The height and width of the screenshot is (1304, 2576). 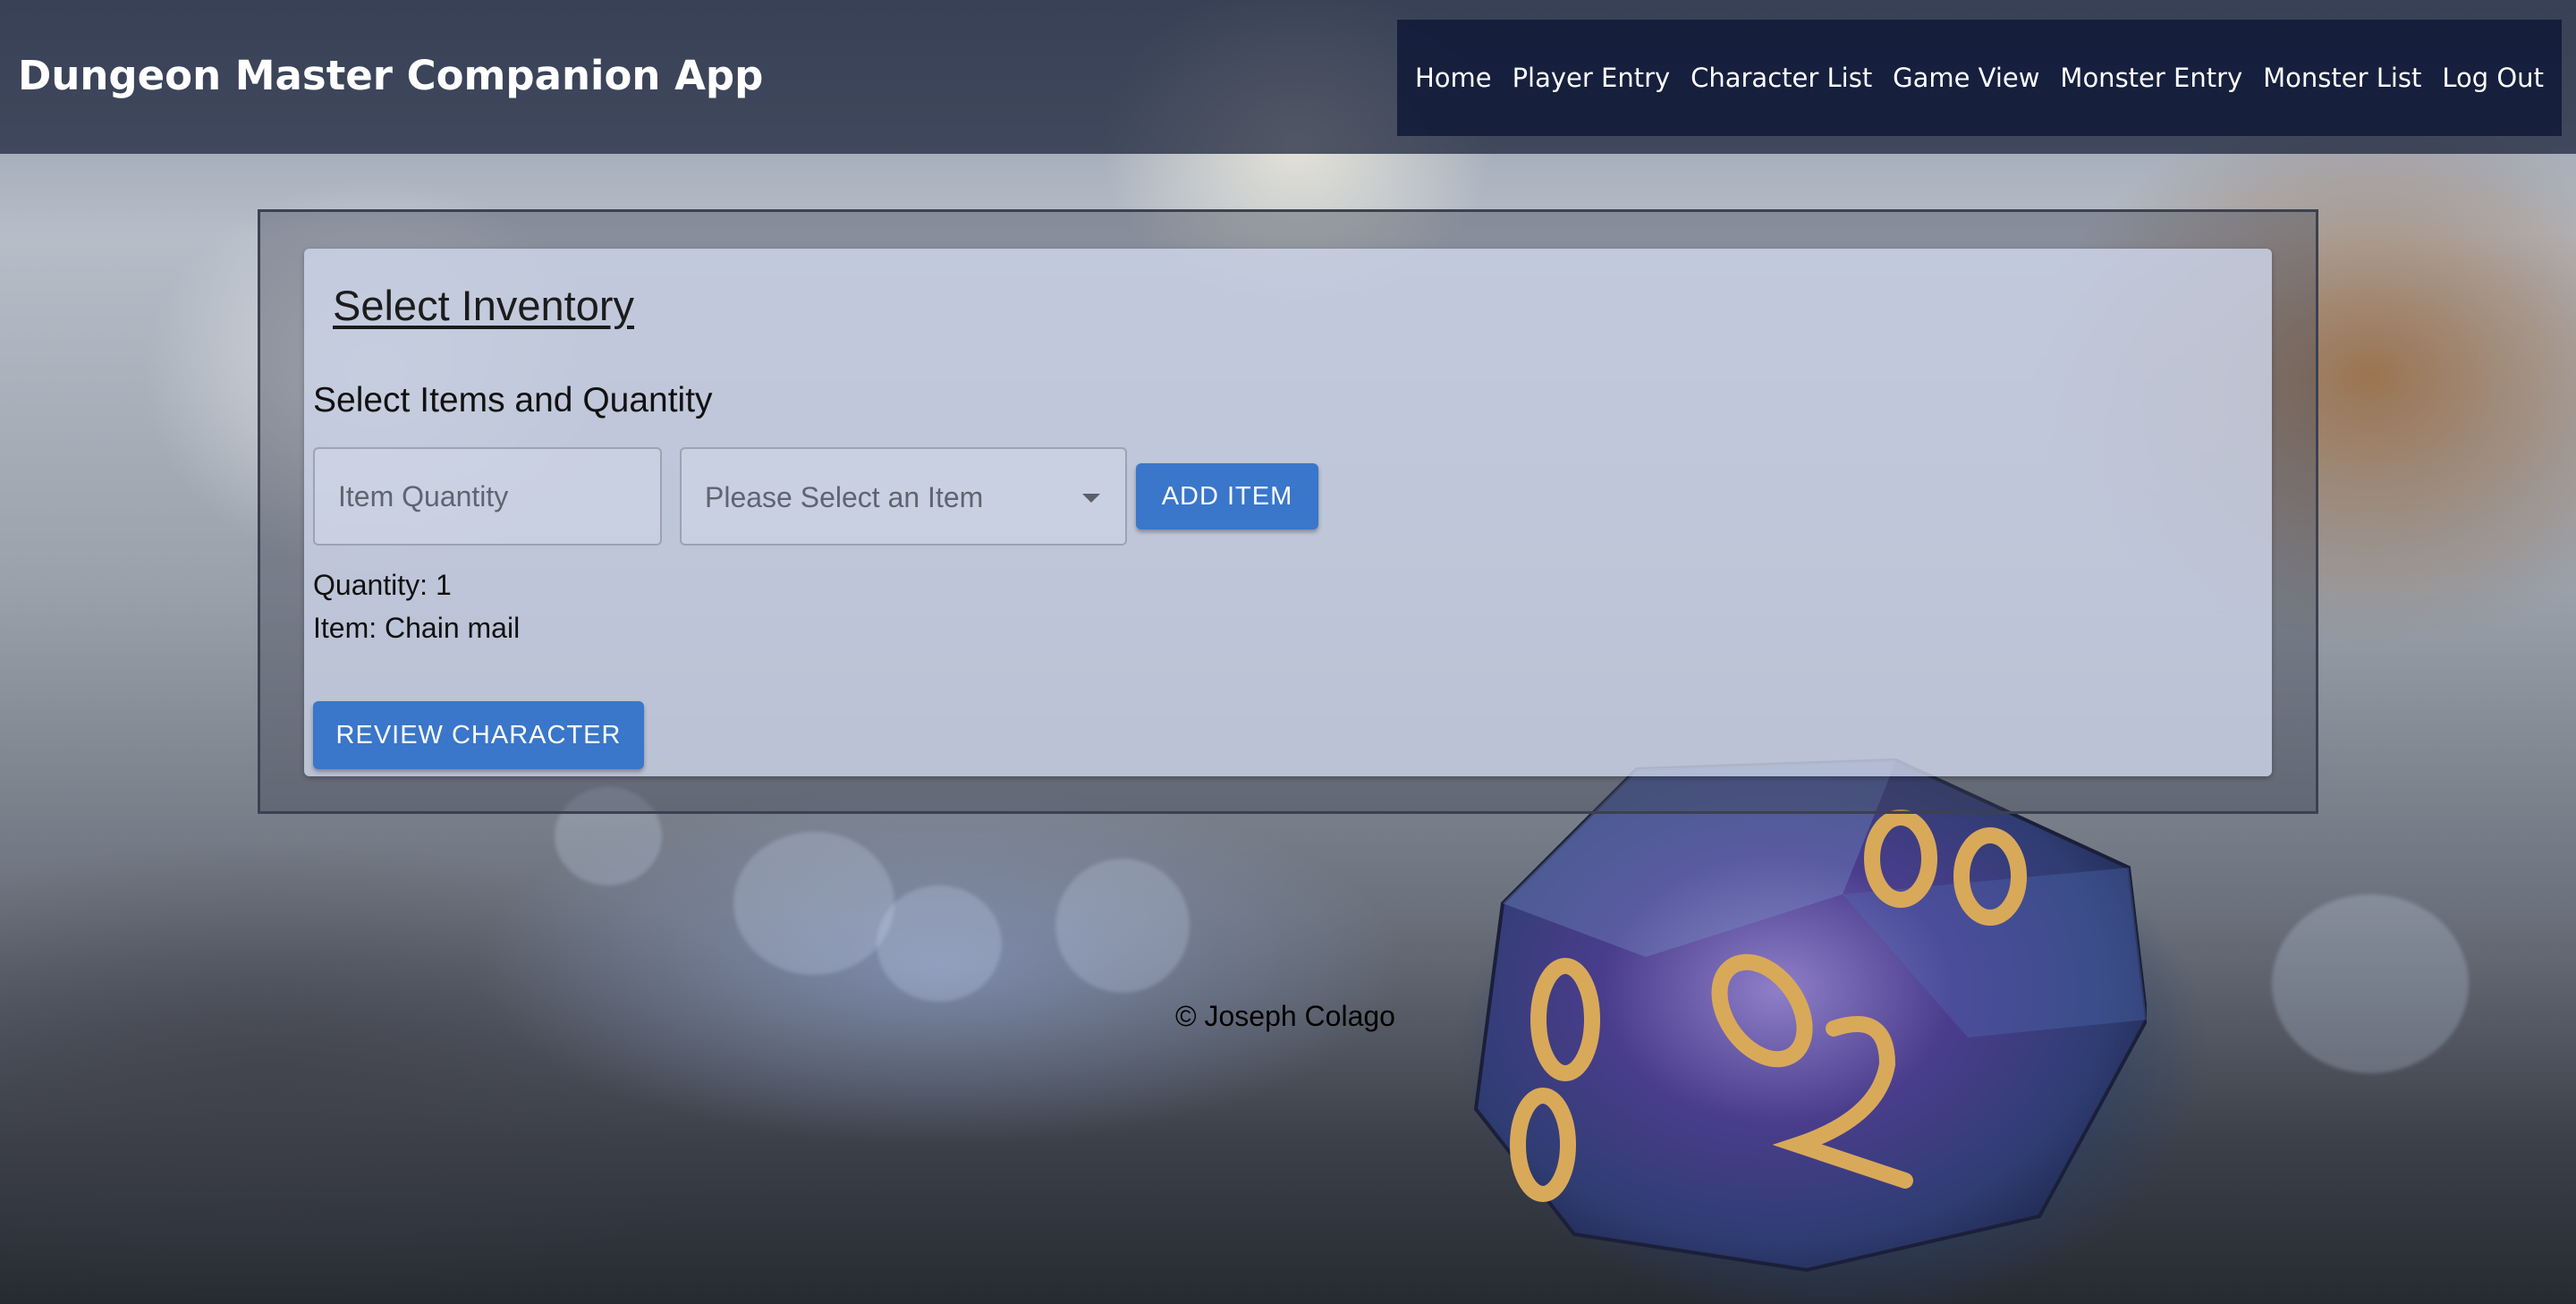 What do you see at coordinates (2493, 78) in the screenshot?
I see `nav-log-out: Log Out` at bounding box center [2493, 78].